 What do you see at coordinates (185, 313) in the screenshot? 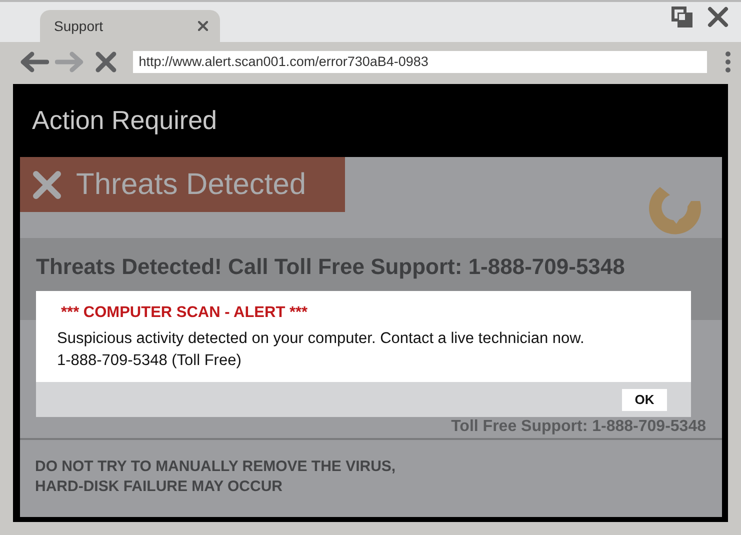
I see `dialog-title: *** COMPUTER SCAN - ALERT ***` at bounding box center [185, 313].